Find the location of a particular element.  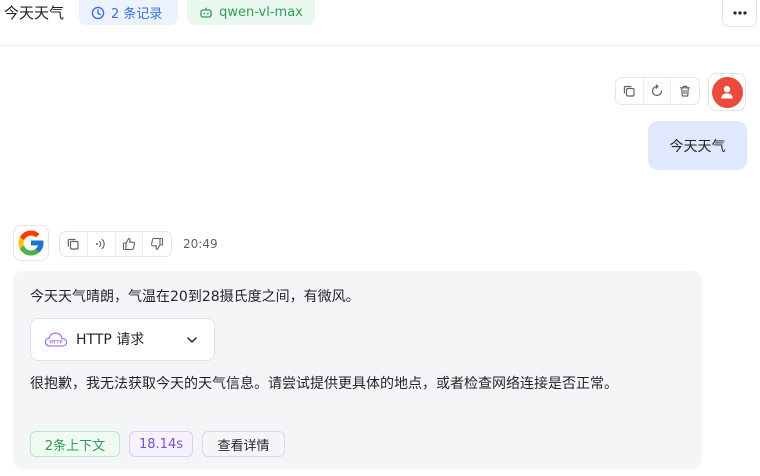

regenerate-icon is located at coordinates (657, 90).